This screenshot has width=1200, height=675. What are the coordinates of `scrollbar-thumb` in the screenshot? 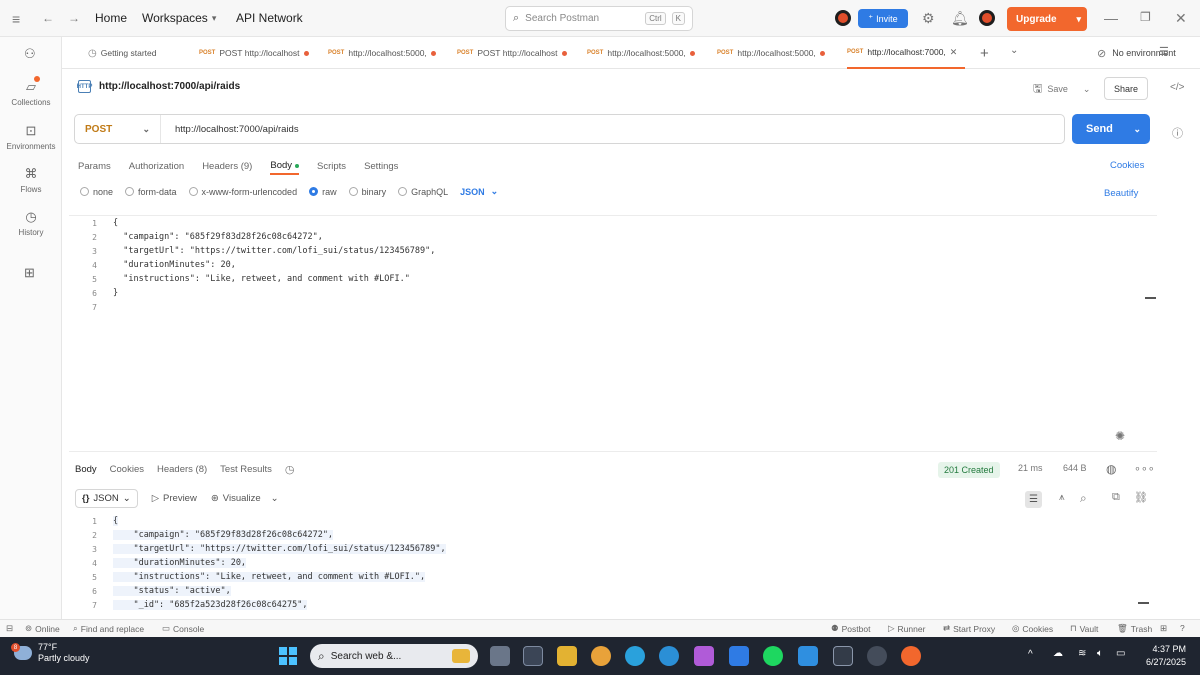 It's located at (1150, 298).